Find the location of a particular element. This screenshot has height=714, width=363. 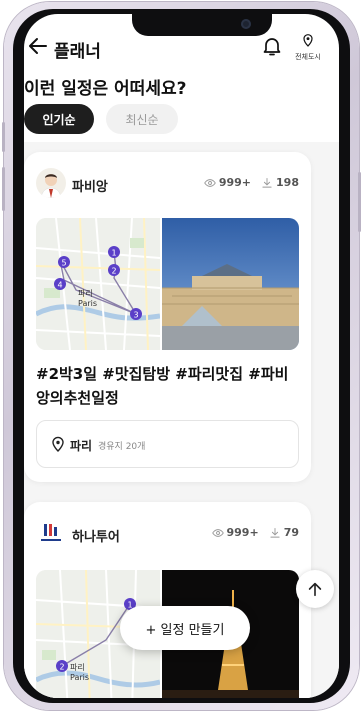

post-stats: 999+ 198 is located at coordinates (251, 182).